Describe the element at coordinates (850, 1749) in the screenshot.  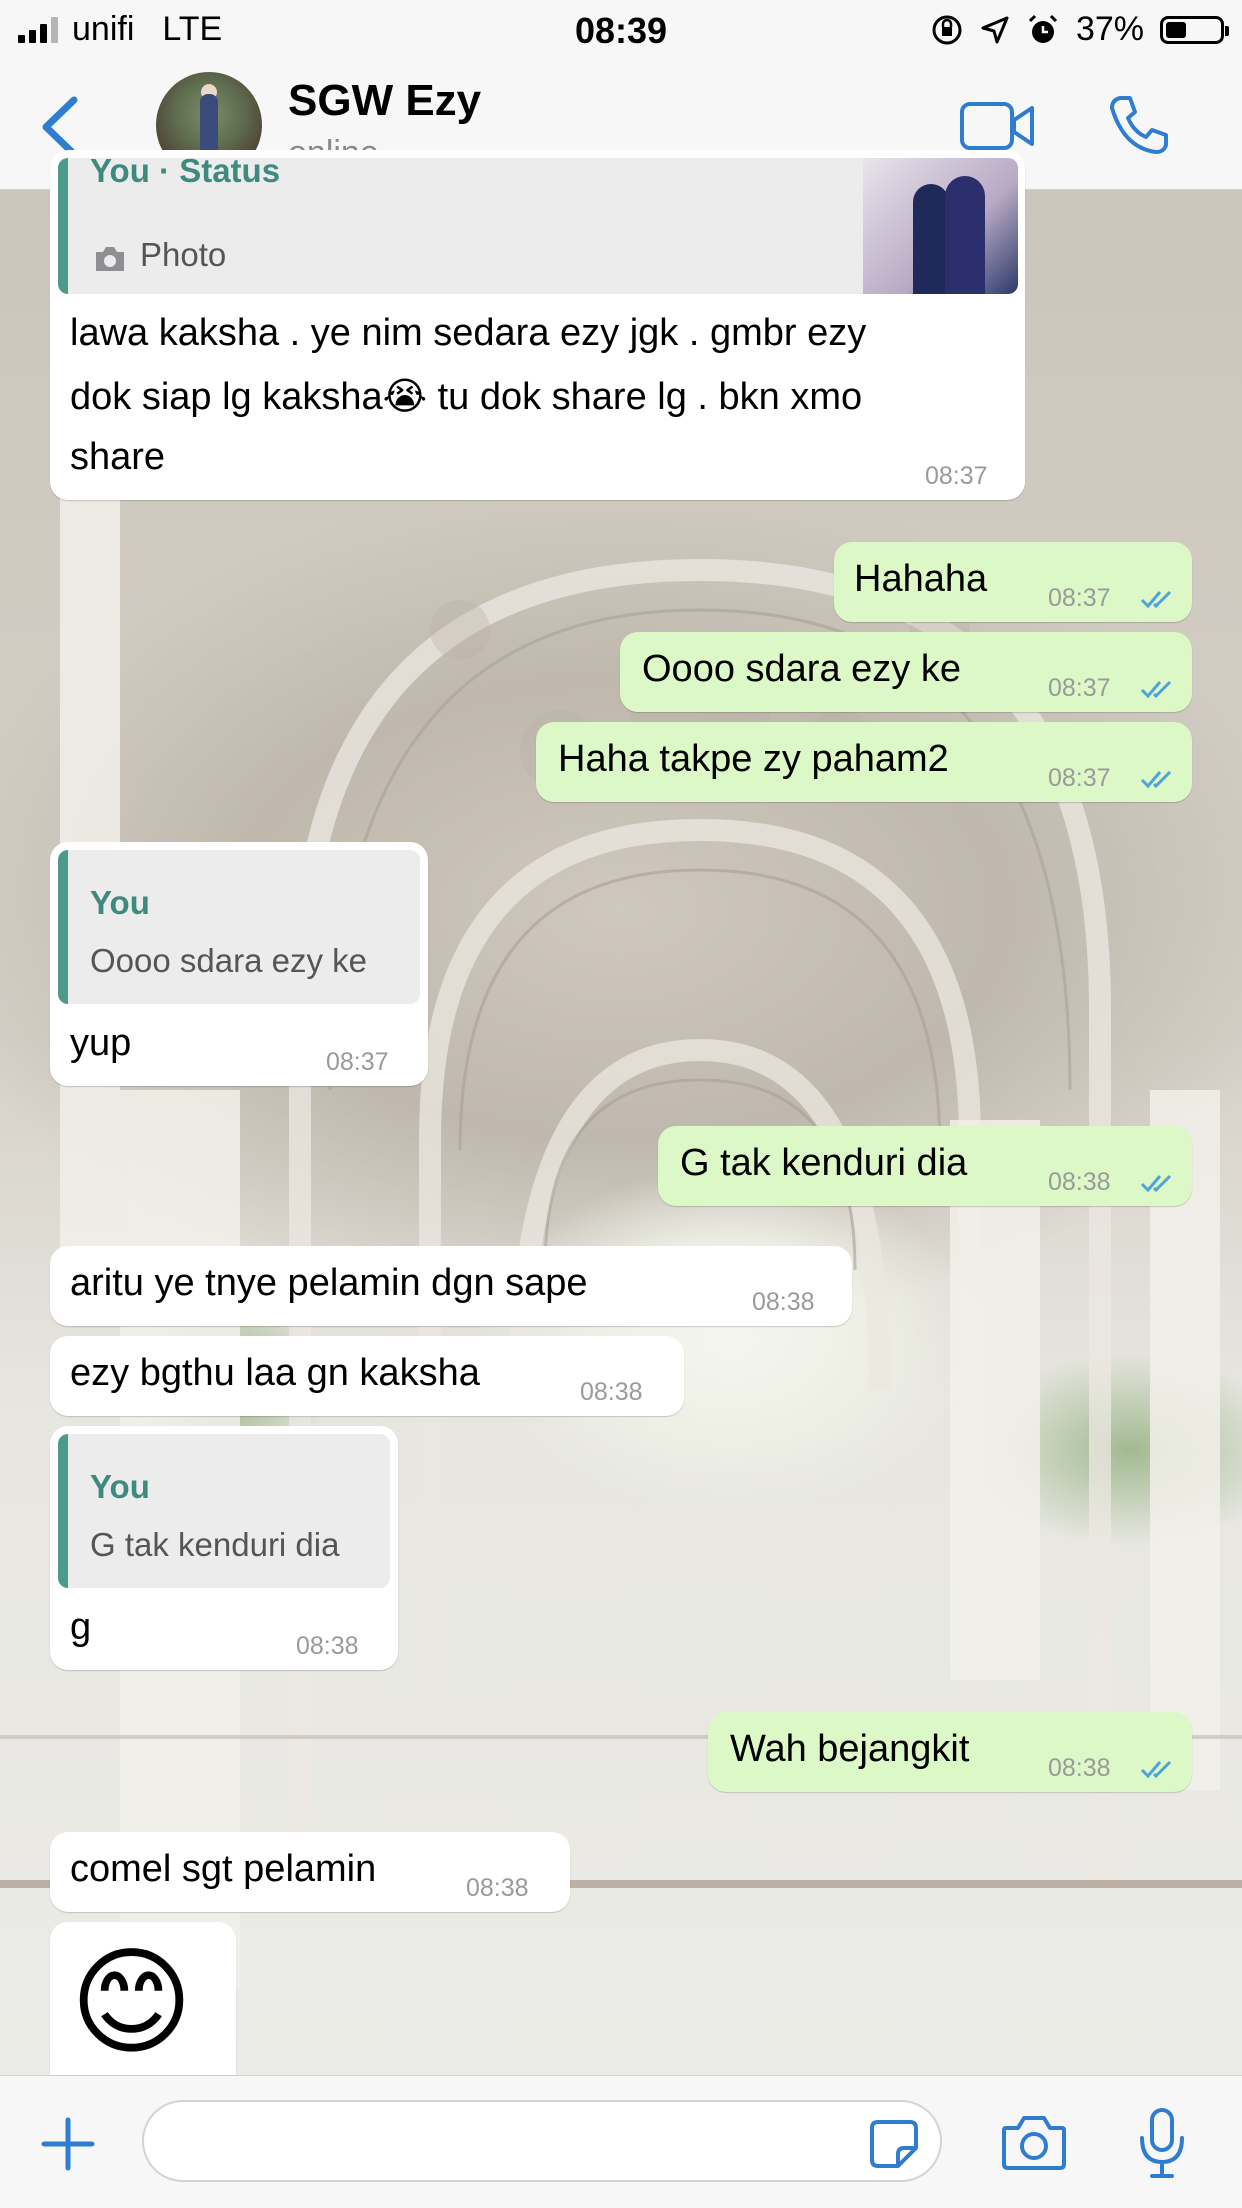
I see `message-text: Wah bejangkit` at that location.